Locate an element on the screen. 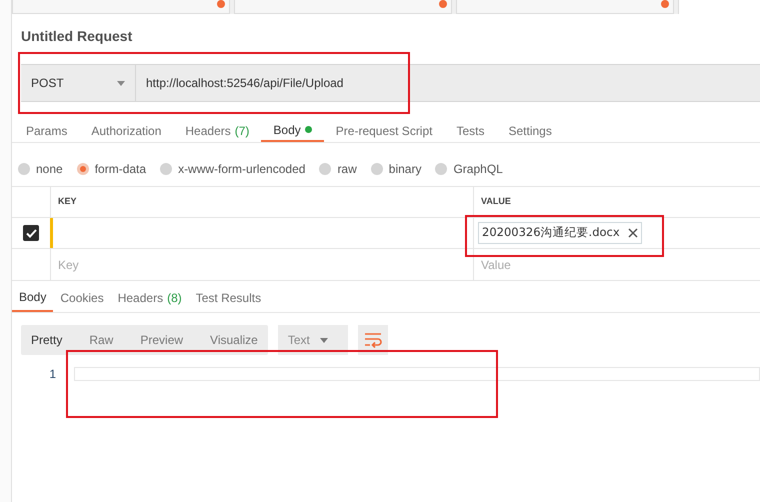 Image resolution: width=760 pixels, height=502 pixels. view-mode-tab: Visualize is located at coordinates (234, 340).